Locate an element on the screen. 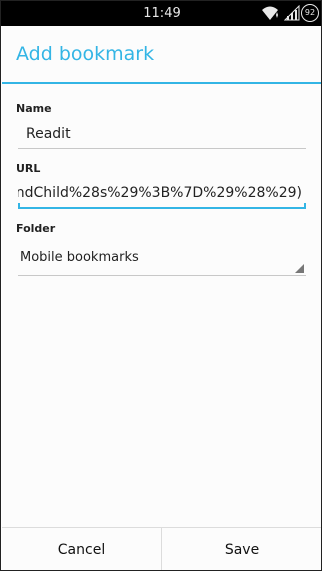 The image size is (322, 571). signal-icon is located at coordinates (292, 13).